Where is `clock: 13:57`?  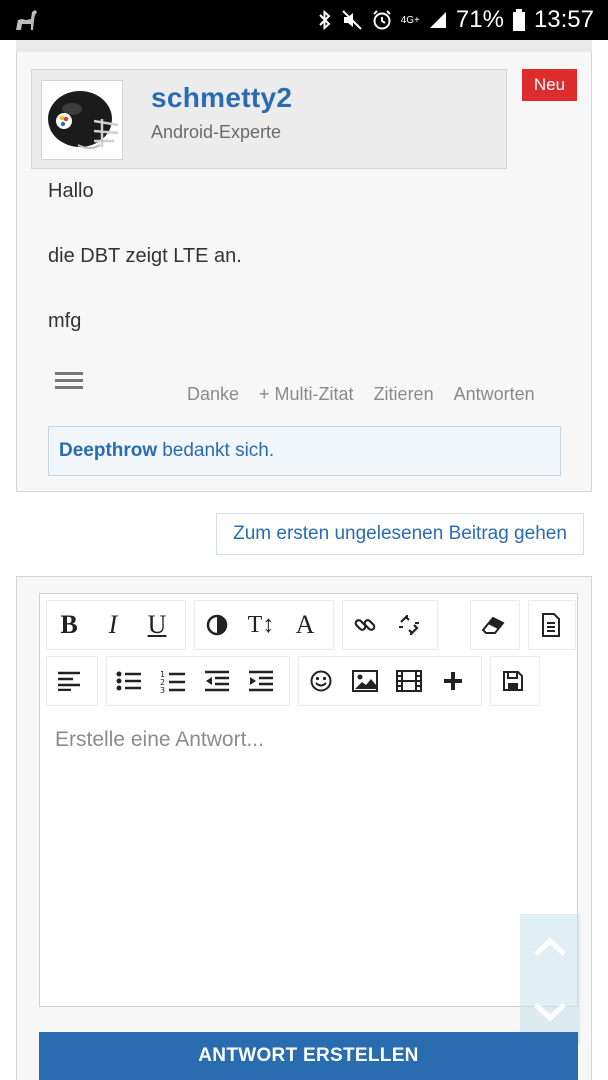 clock: 13:57 is located at coordinates (563, 19).